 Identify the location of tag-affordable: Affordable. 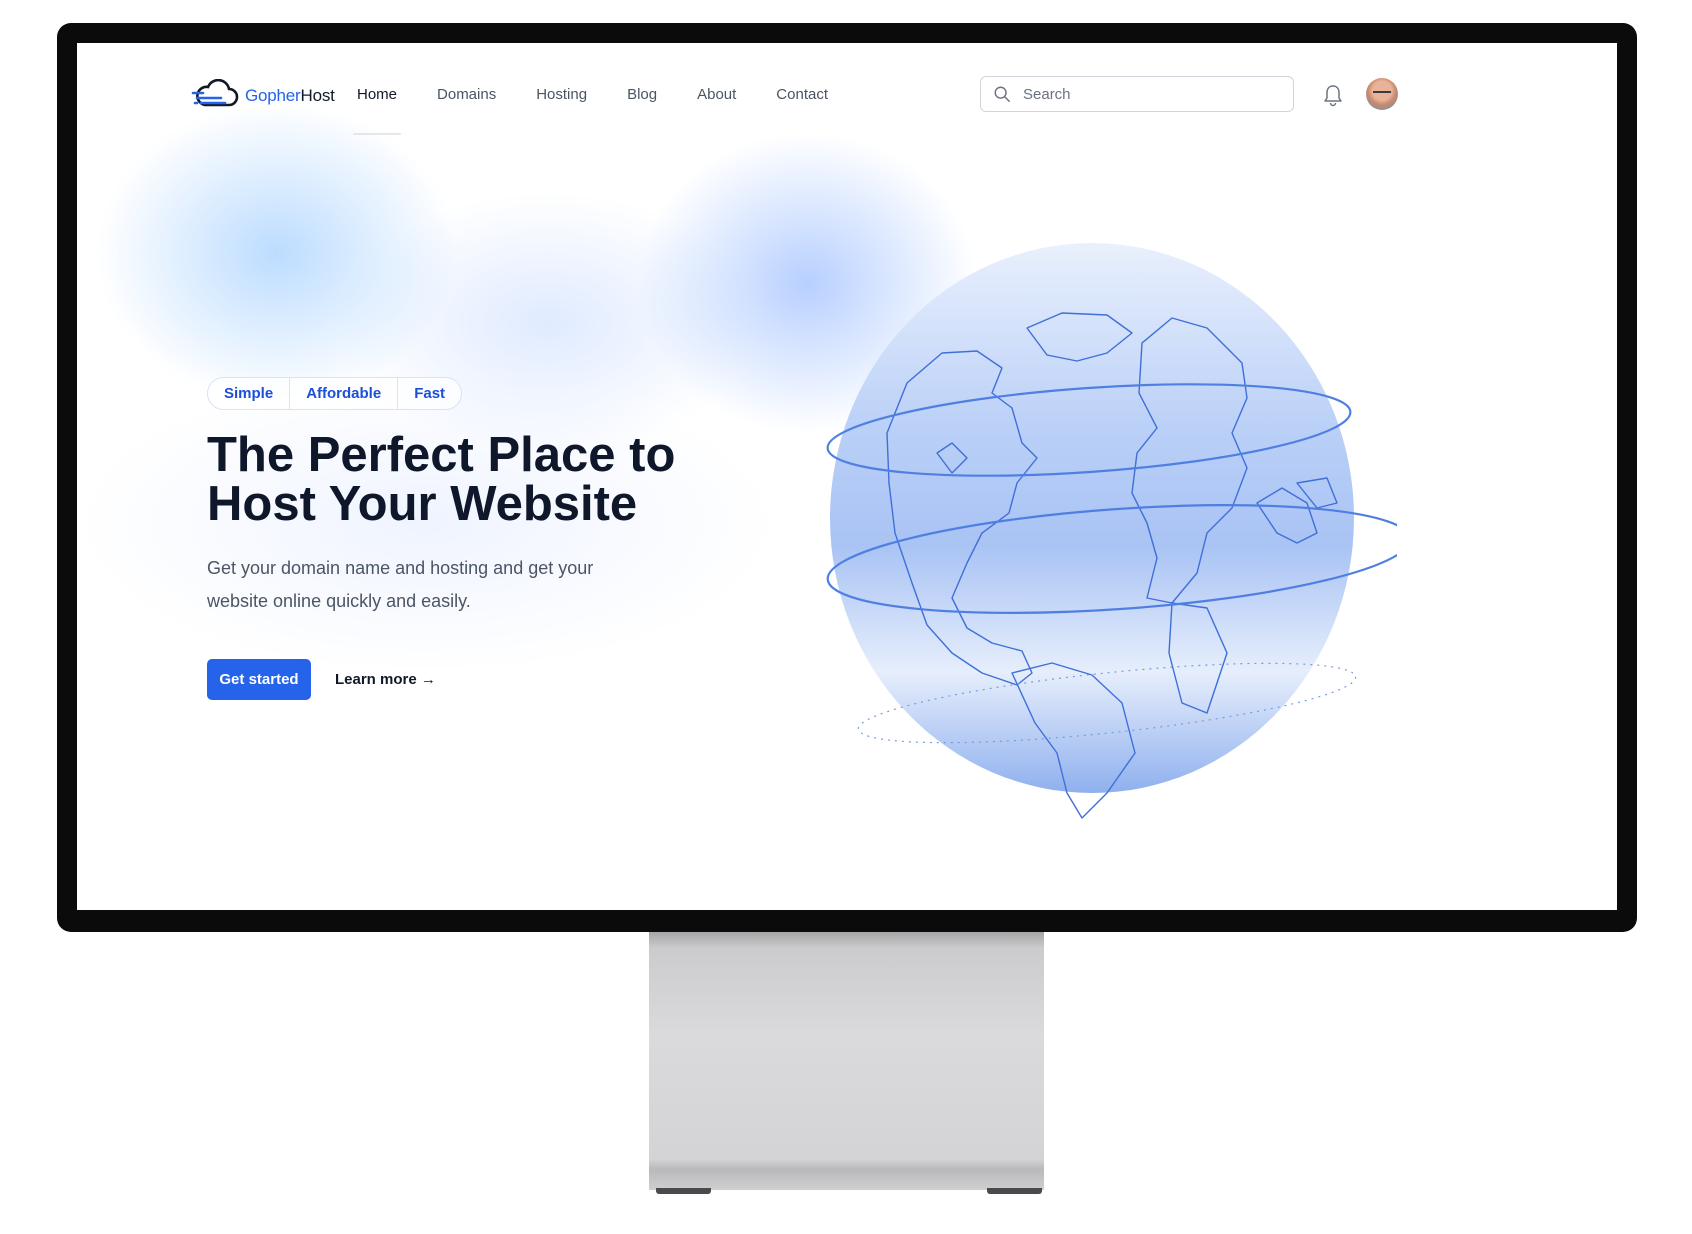
(344, 393).